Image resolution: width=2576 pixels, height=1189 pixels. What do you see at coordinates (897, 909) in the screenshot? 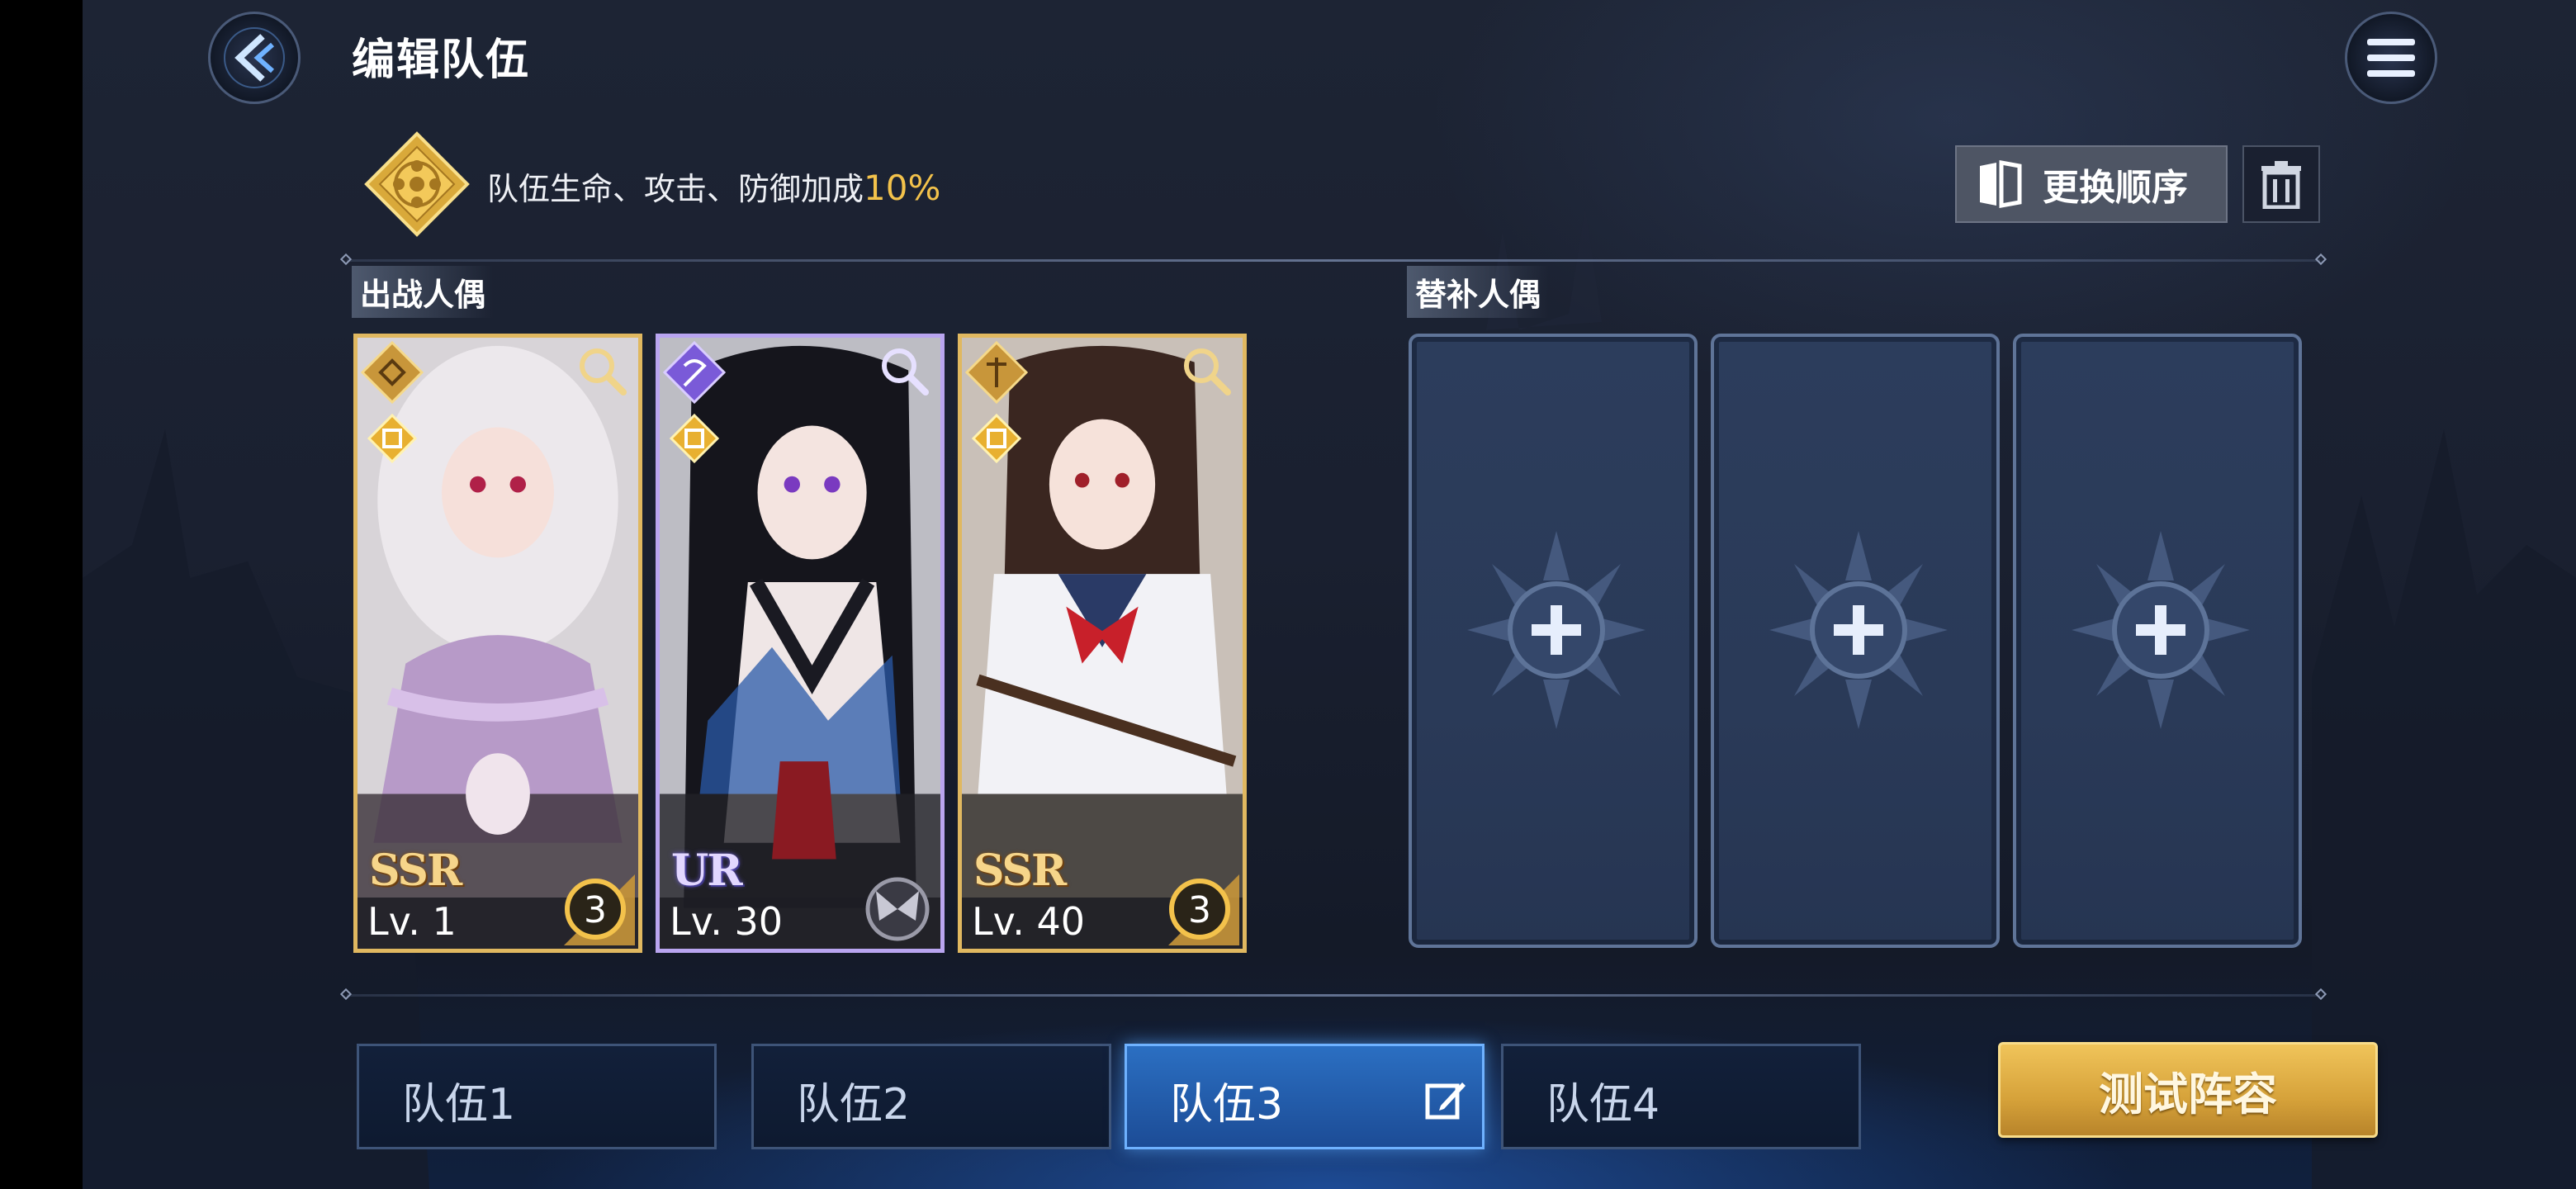
I see `butterfly-badge-icon` at bounding box center [897, 909].